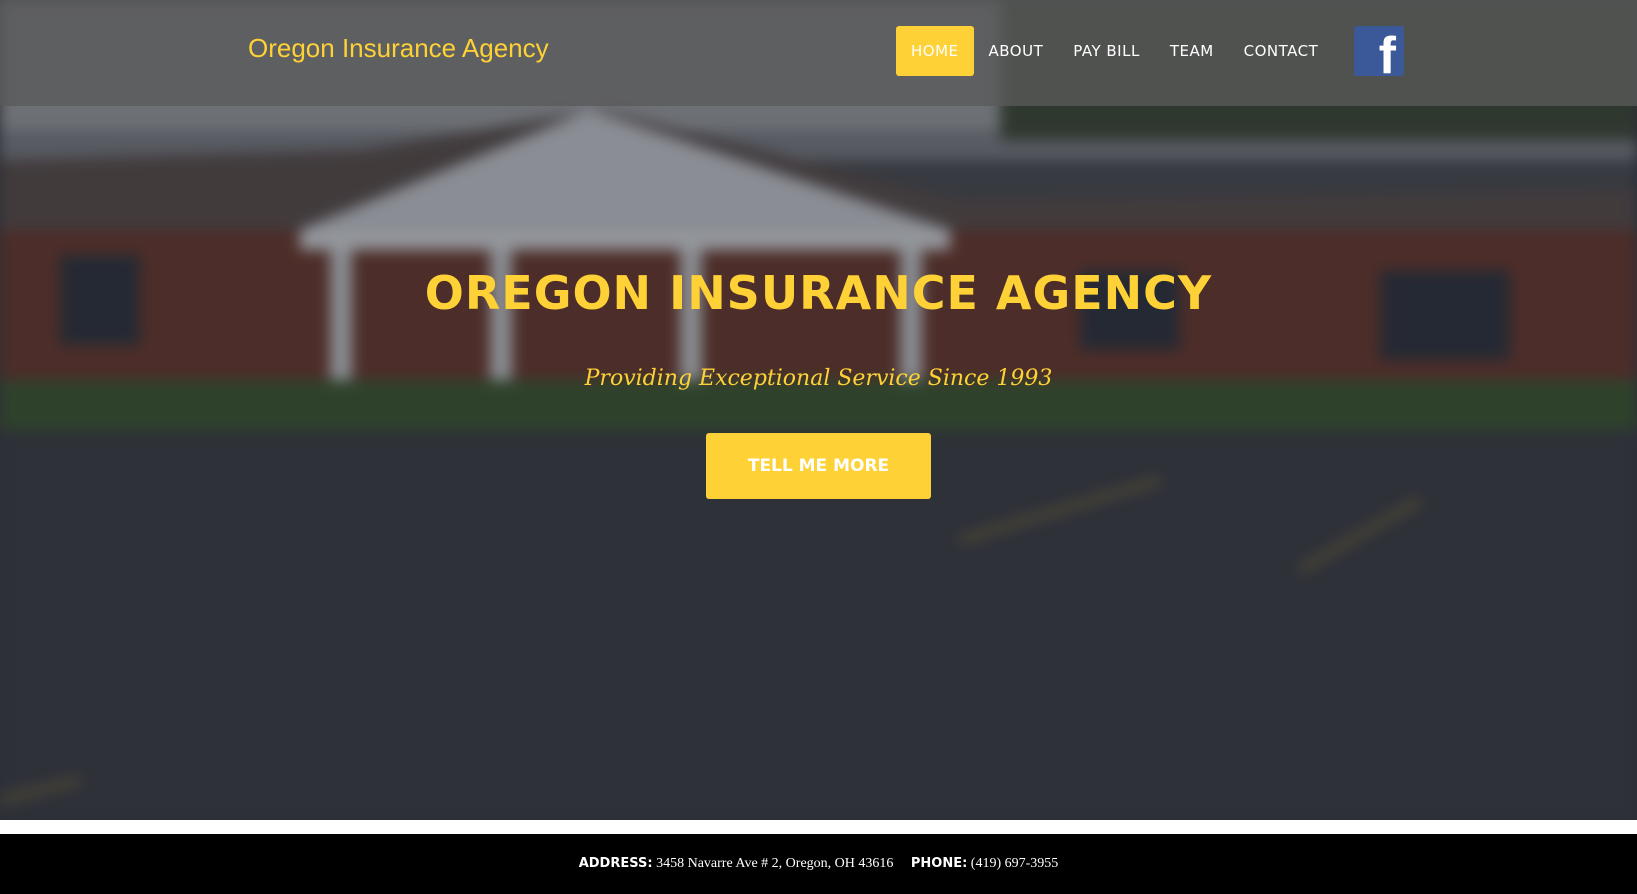  I want to click on main-nav: HOME ABOUT PAY BILL TEAM CONTACT, so click(1114, 51).